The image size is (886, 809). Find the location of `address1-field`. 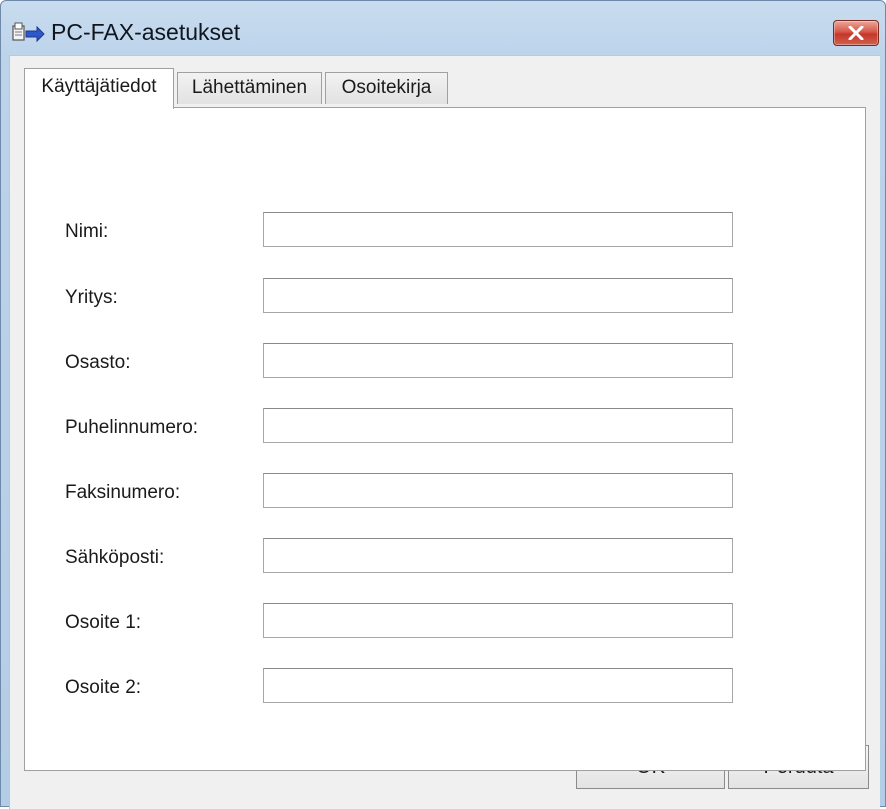

address1-field is located at coordinates (498, 620).